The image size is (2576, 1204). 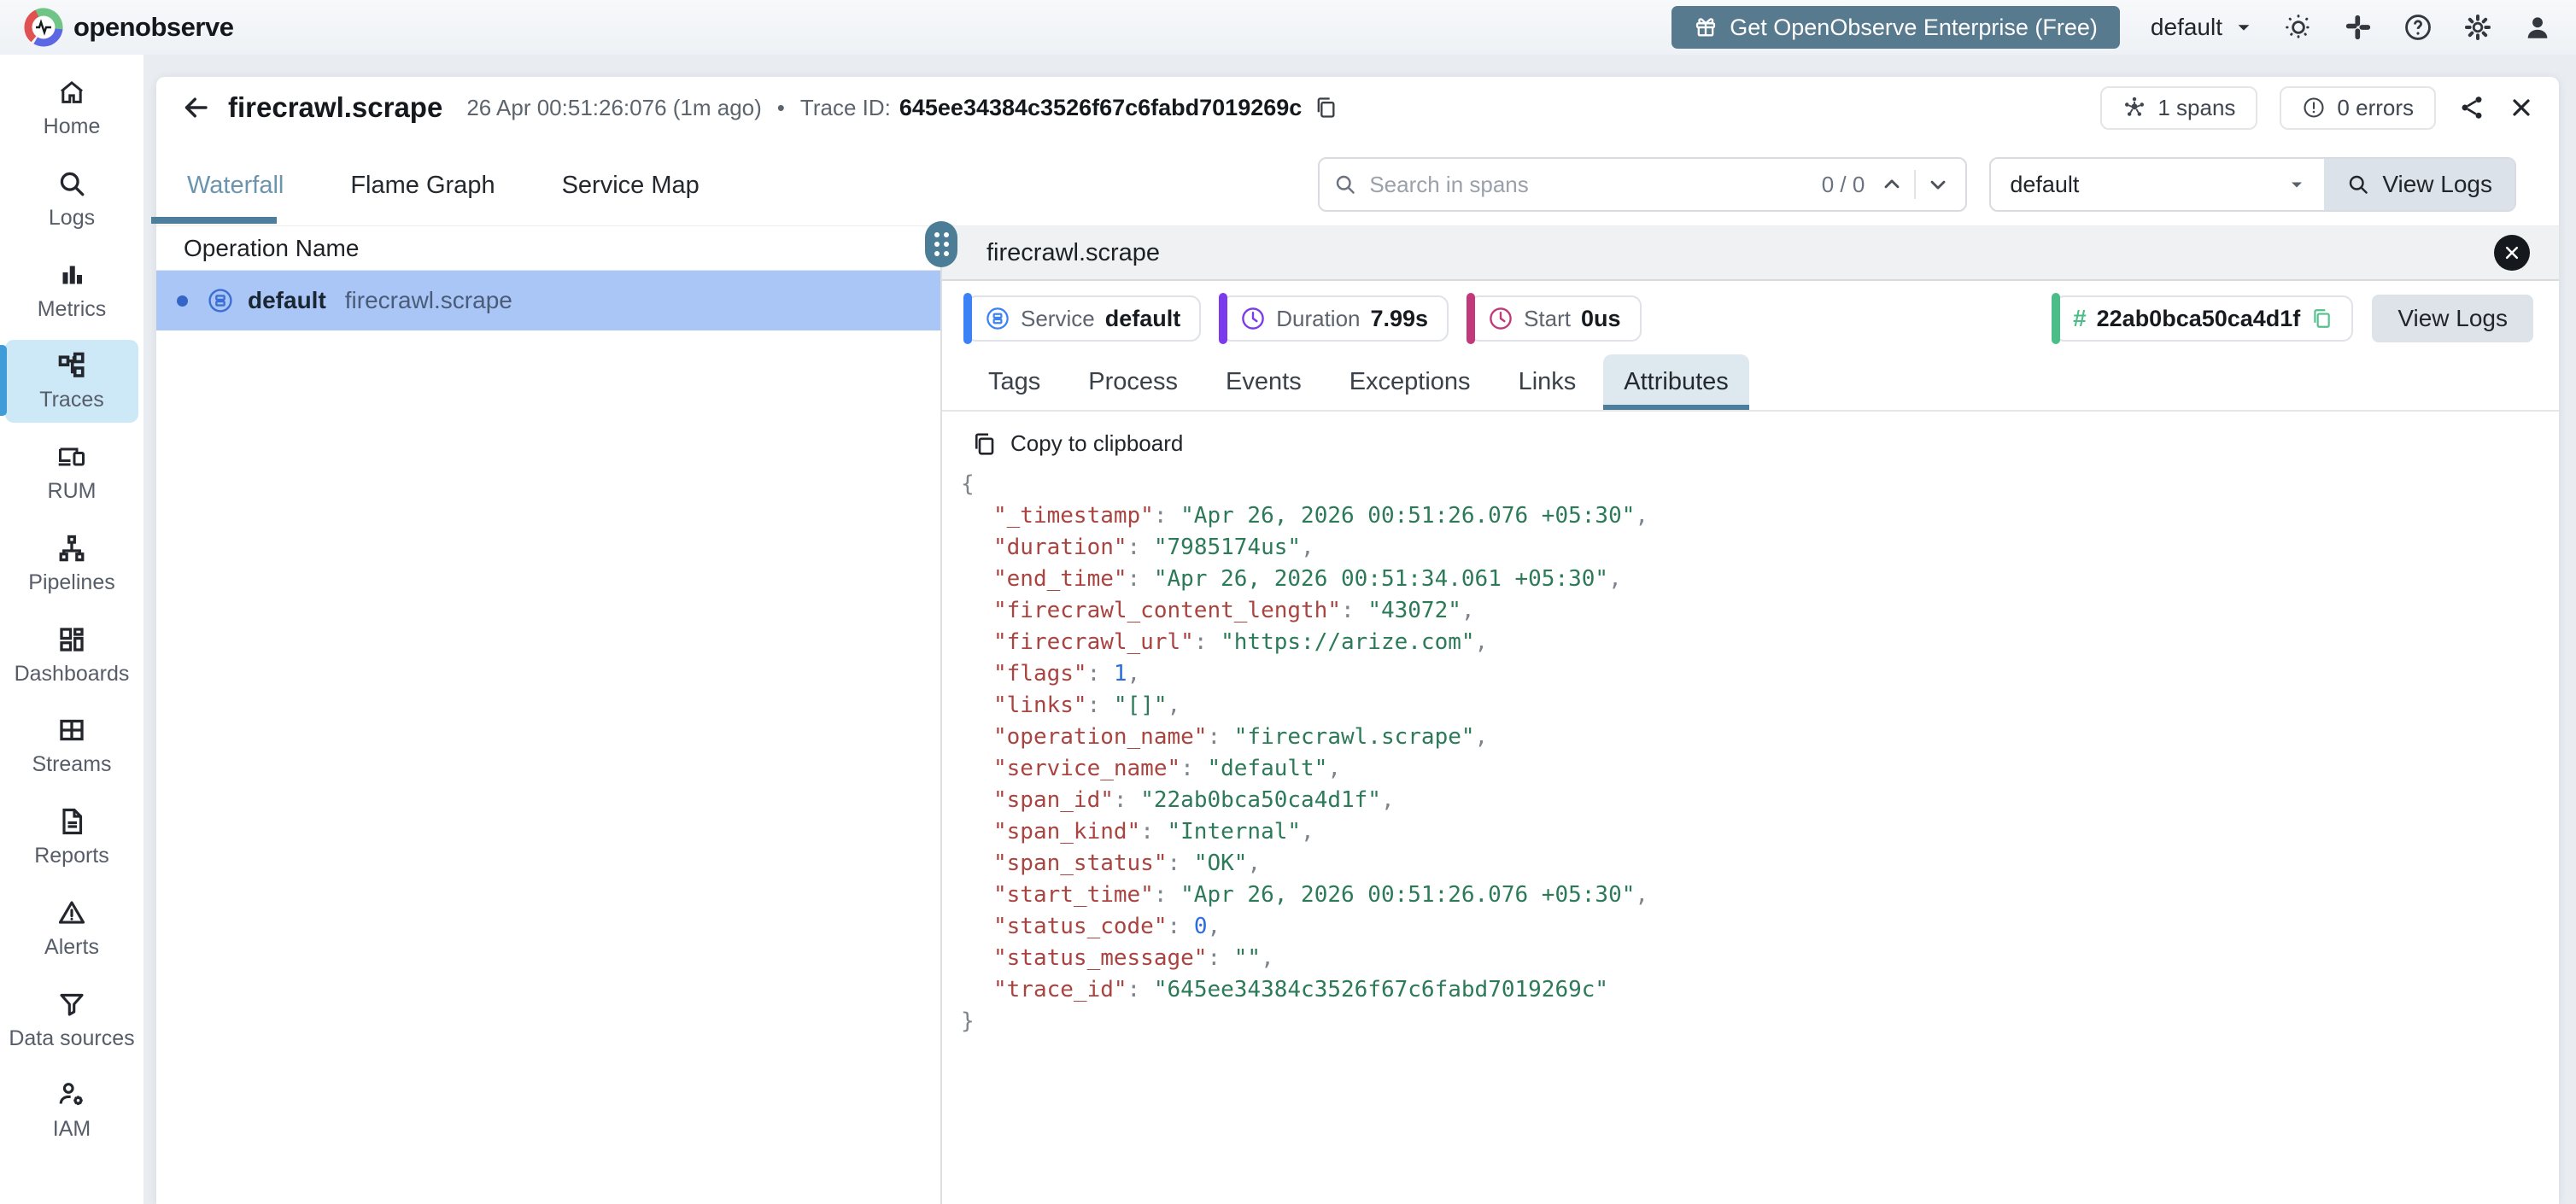 I want to click on sidebar-item-logs: Logs, so click(x=71, y=199).